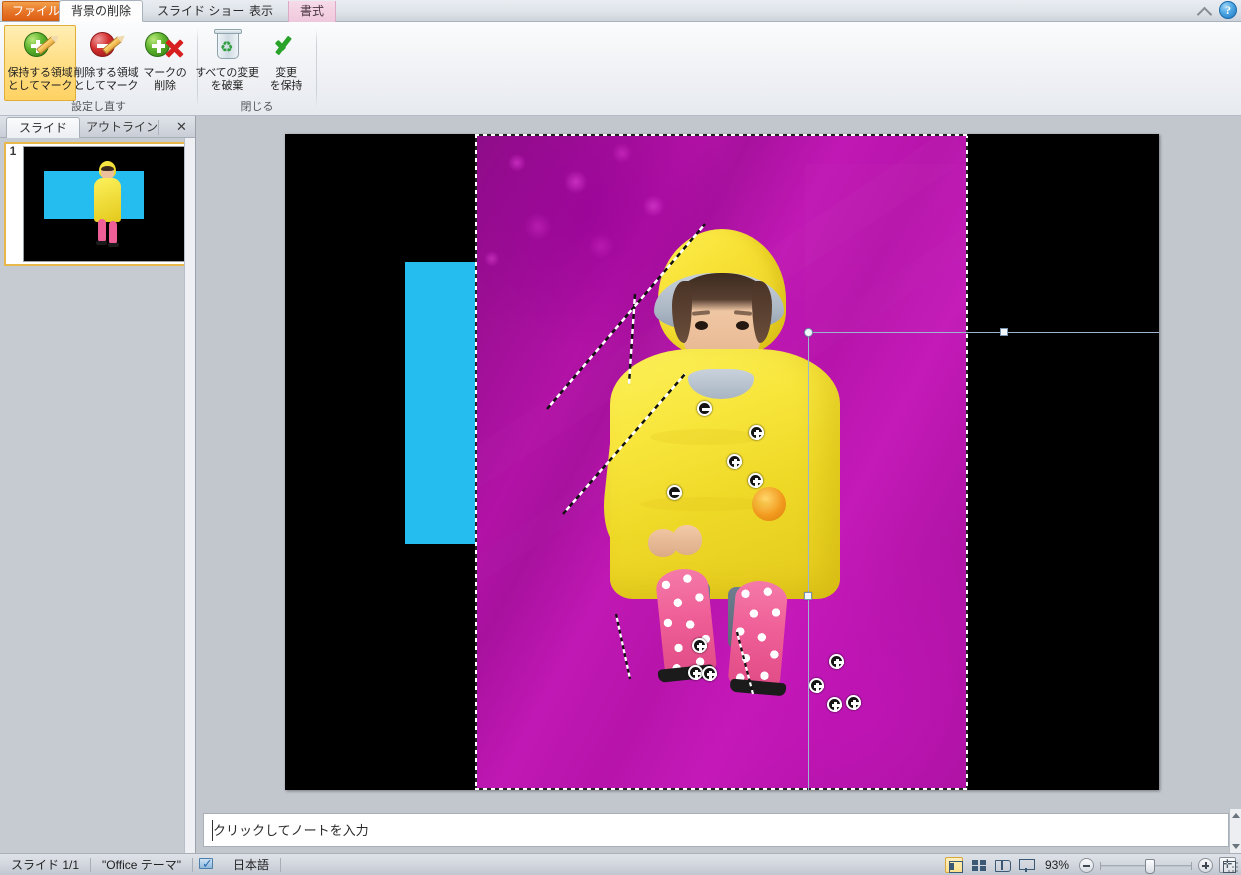 This screenshot has height=875, width=1241. I want to click on status-bar-right: 93%, so click(1090, 864).